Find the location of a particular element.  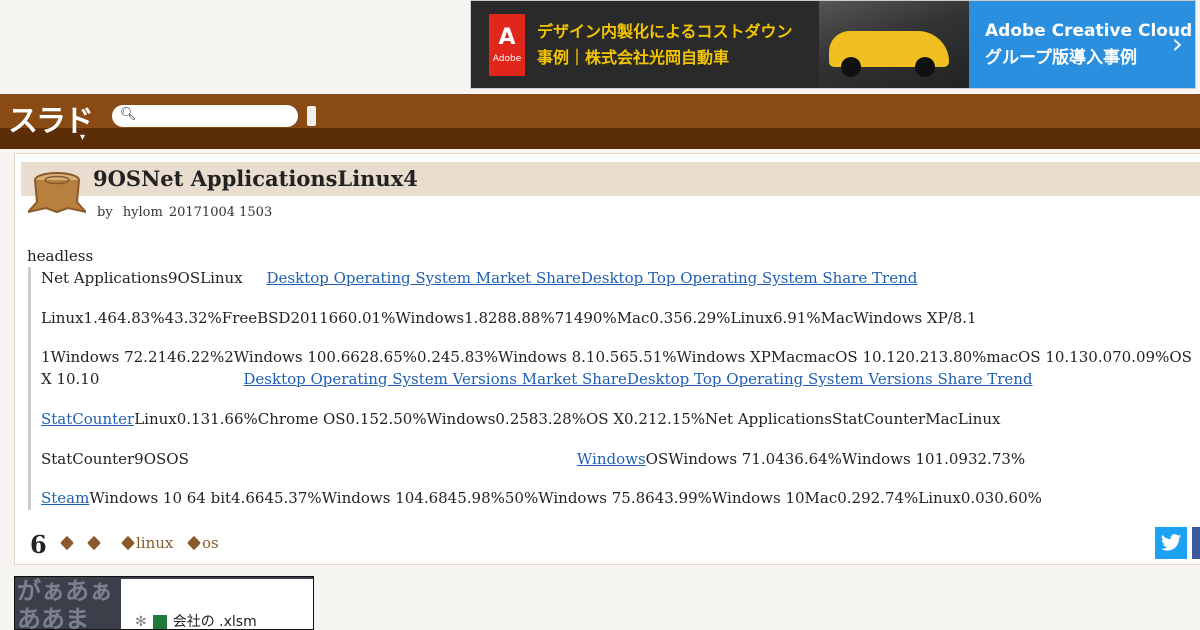

bottom-ad-card: ✕ ✻会社の .xlsm is located at coordinates (217, 604).